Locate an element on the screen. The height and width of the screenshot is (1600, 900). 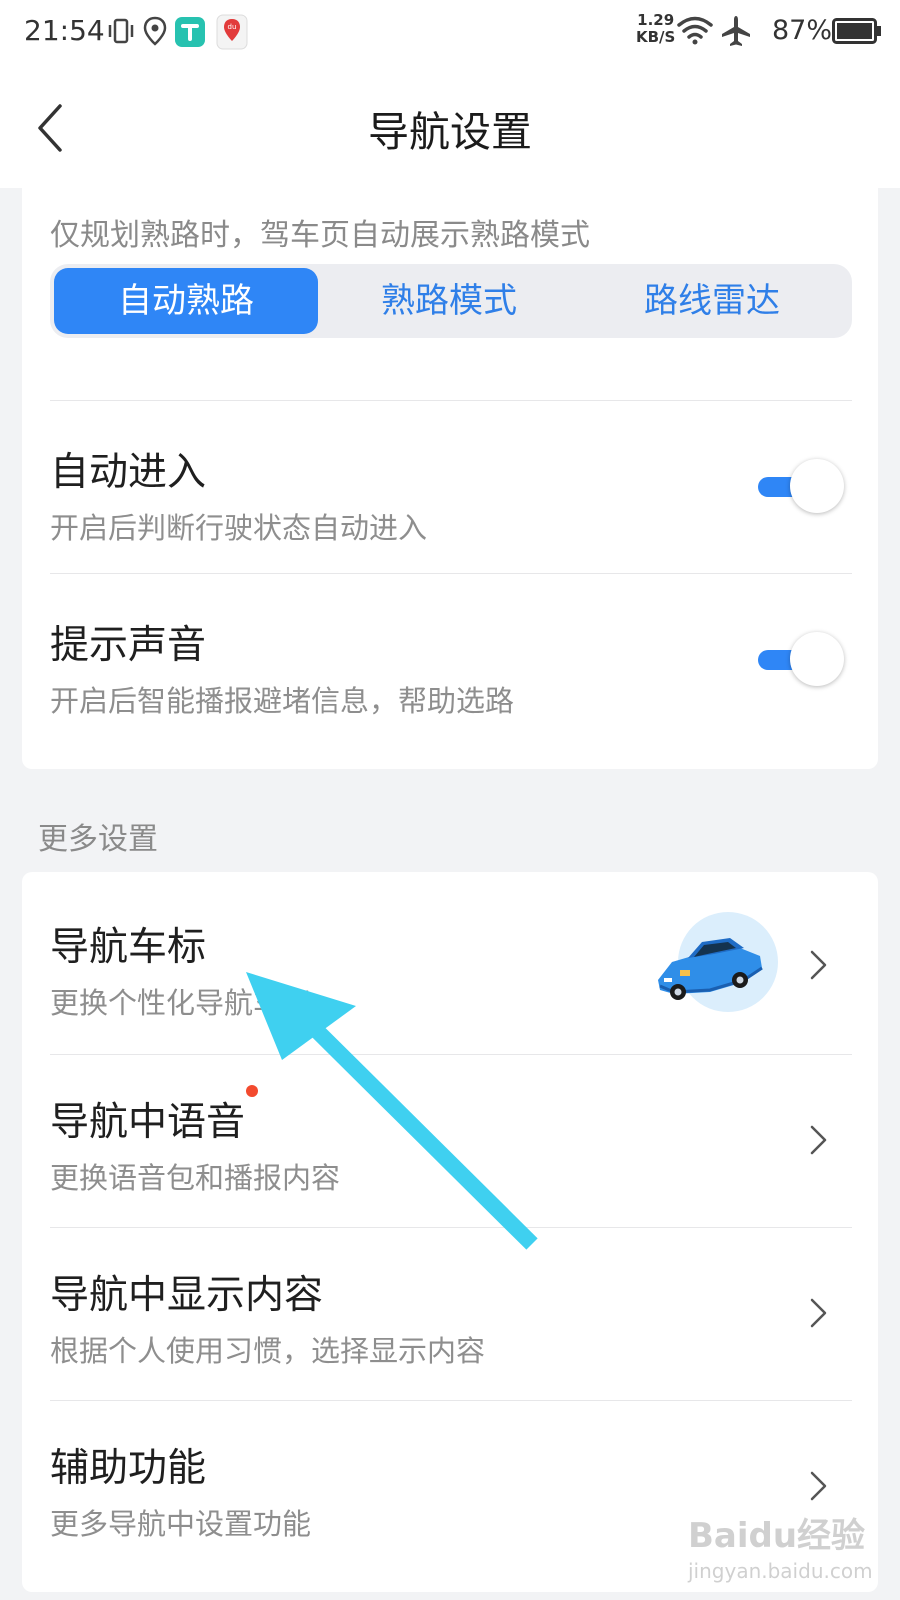
watermark-main: Baidu经验 is located at coordinates (777, 1536).